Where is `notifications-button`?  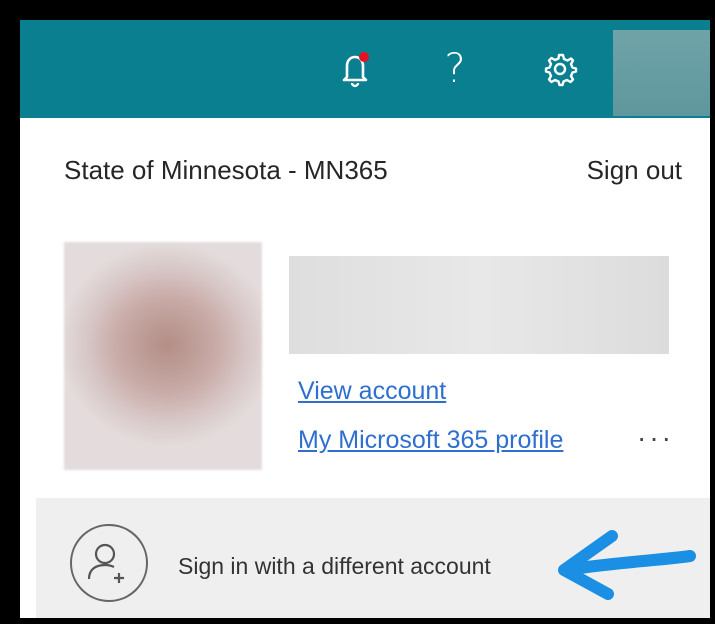
notifications-button is located at coordinates (355, 69).